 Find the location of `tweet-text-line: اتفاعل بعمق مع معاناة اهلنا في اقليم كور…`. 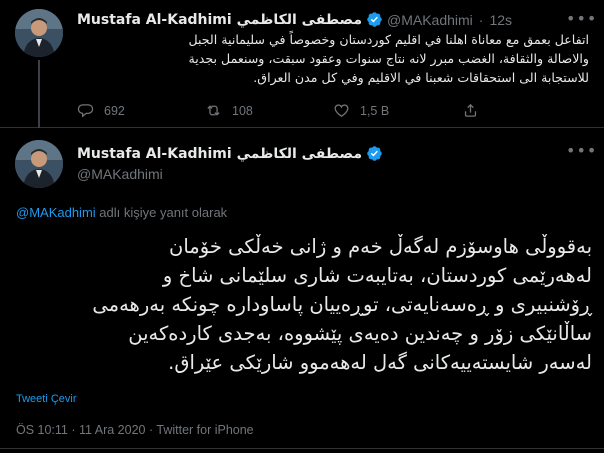

tweet-text-line: اتفاعل بعمق مع معاناة اهلنا في اقليم كور… is located at coordinates (388, 39).